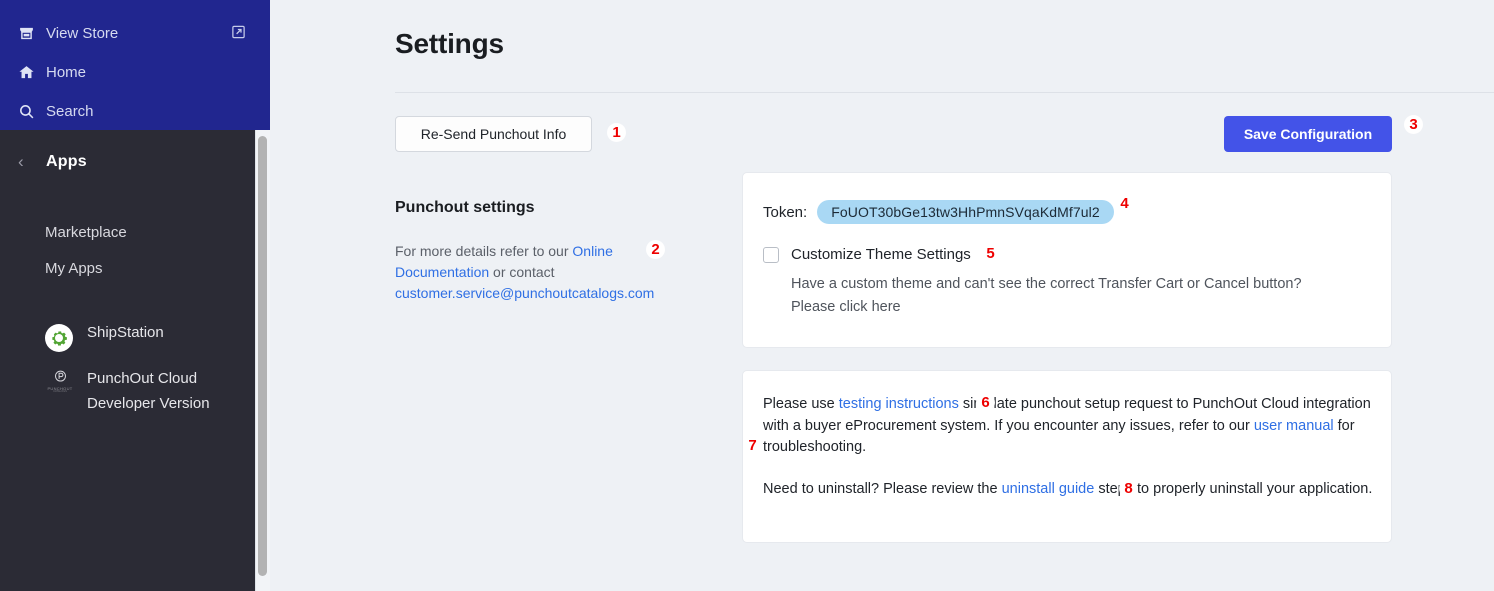 Image resolution: width=1494 pixels, height=591 pixels. What do you see at coordinates (32, 33) in the screenshot?
I see `store-icon` at bounding box center [32, 33].